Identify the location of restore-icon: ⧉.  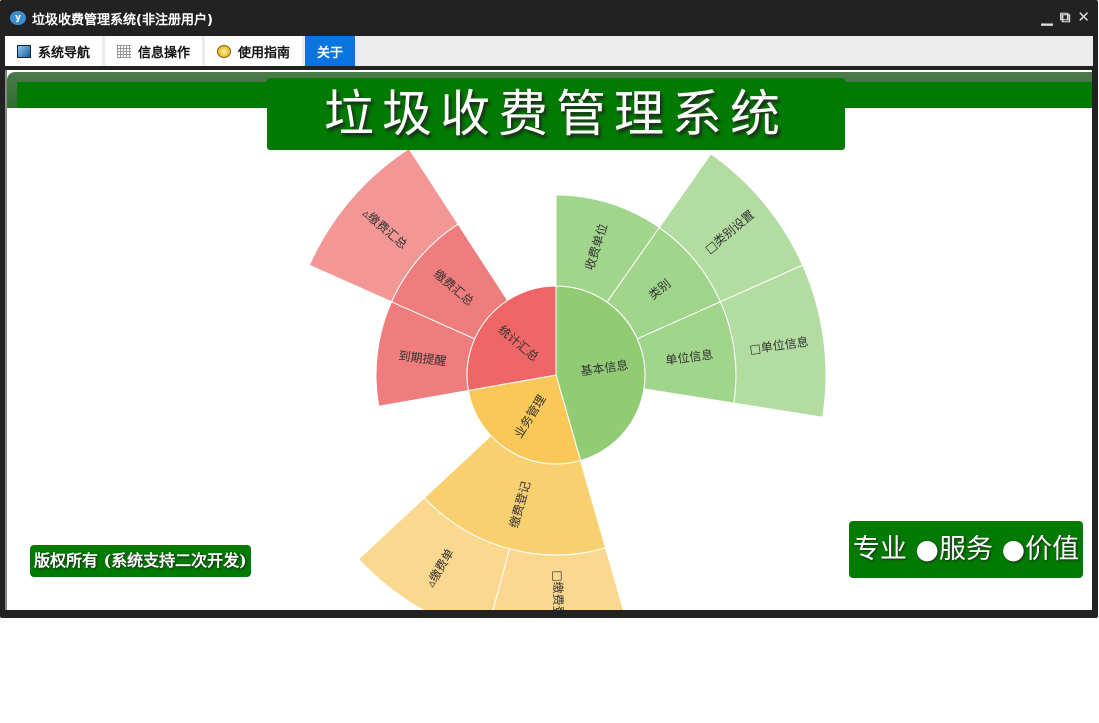
(1065, 17).